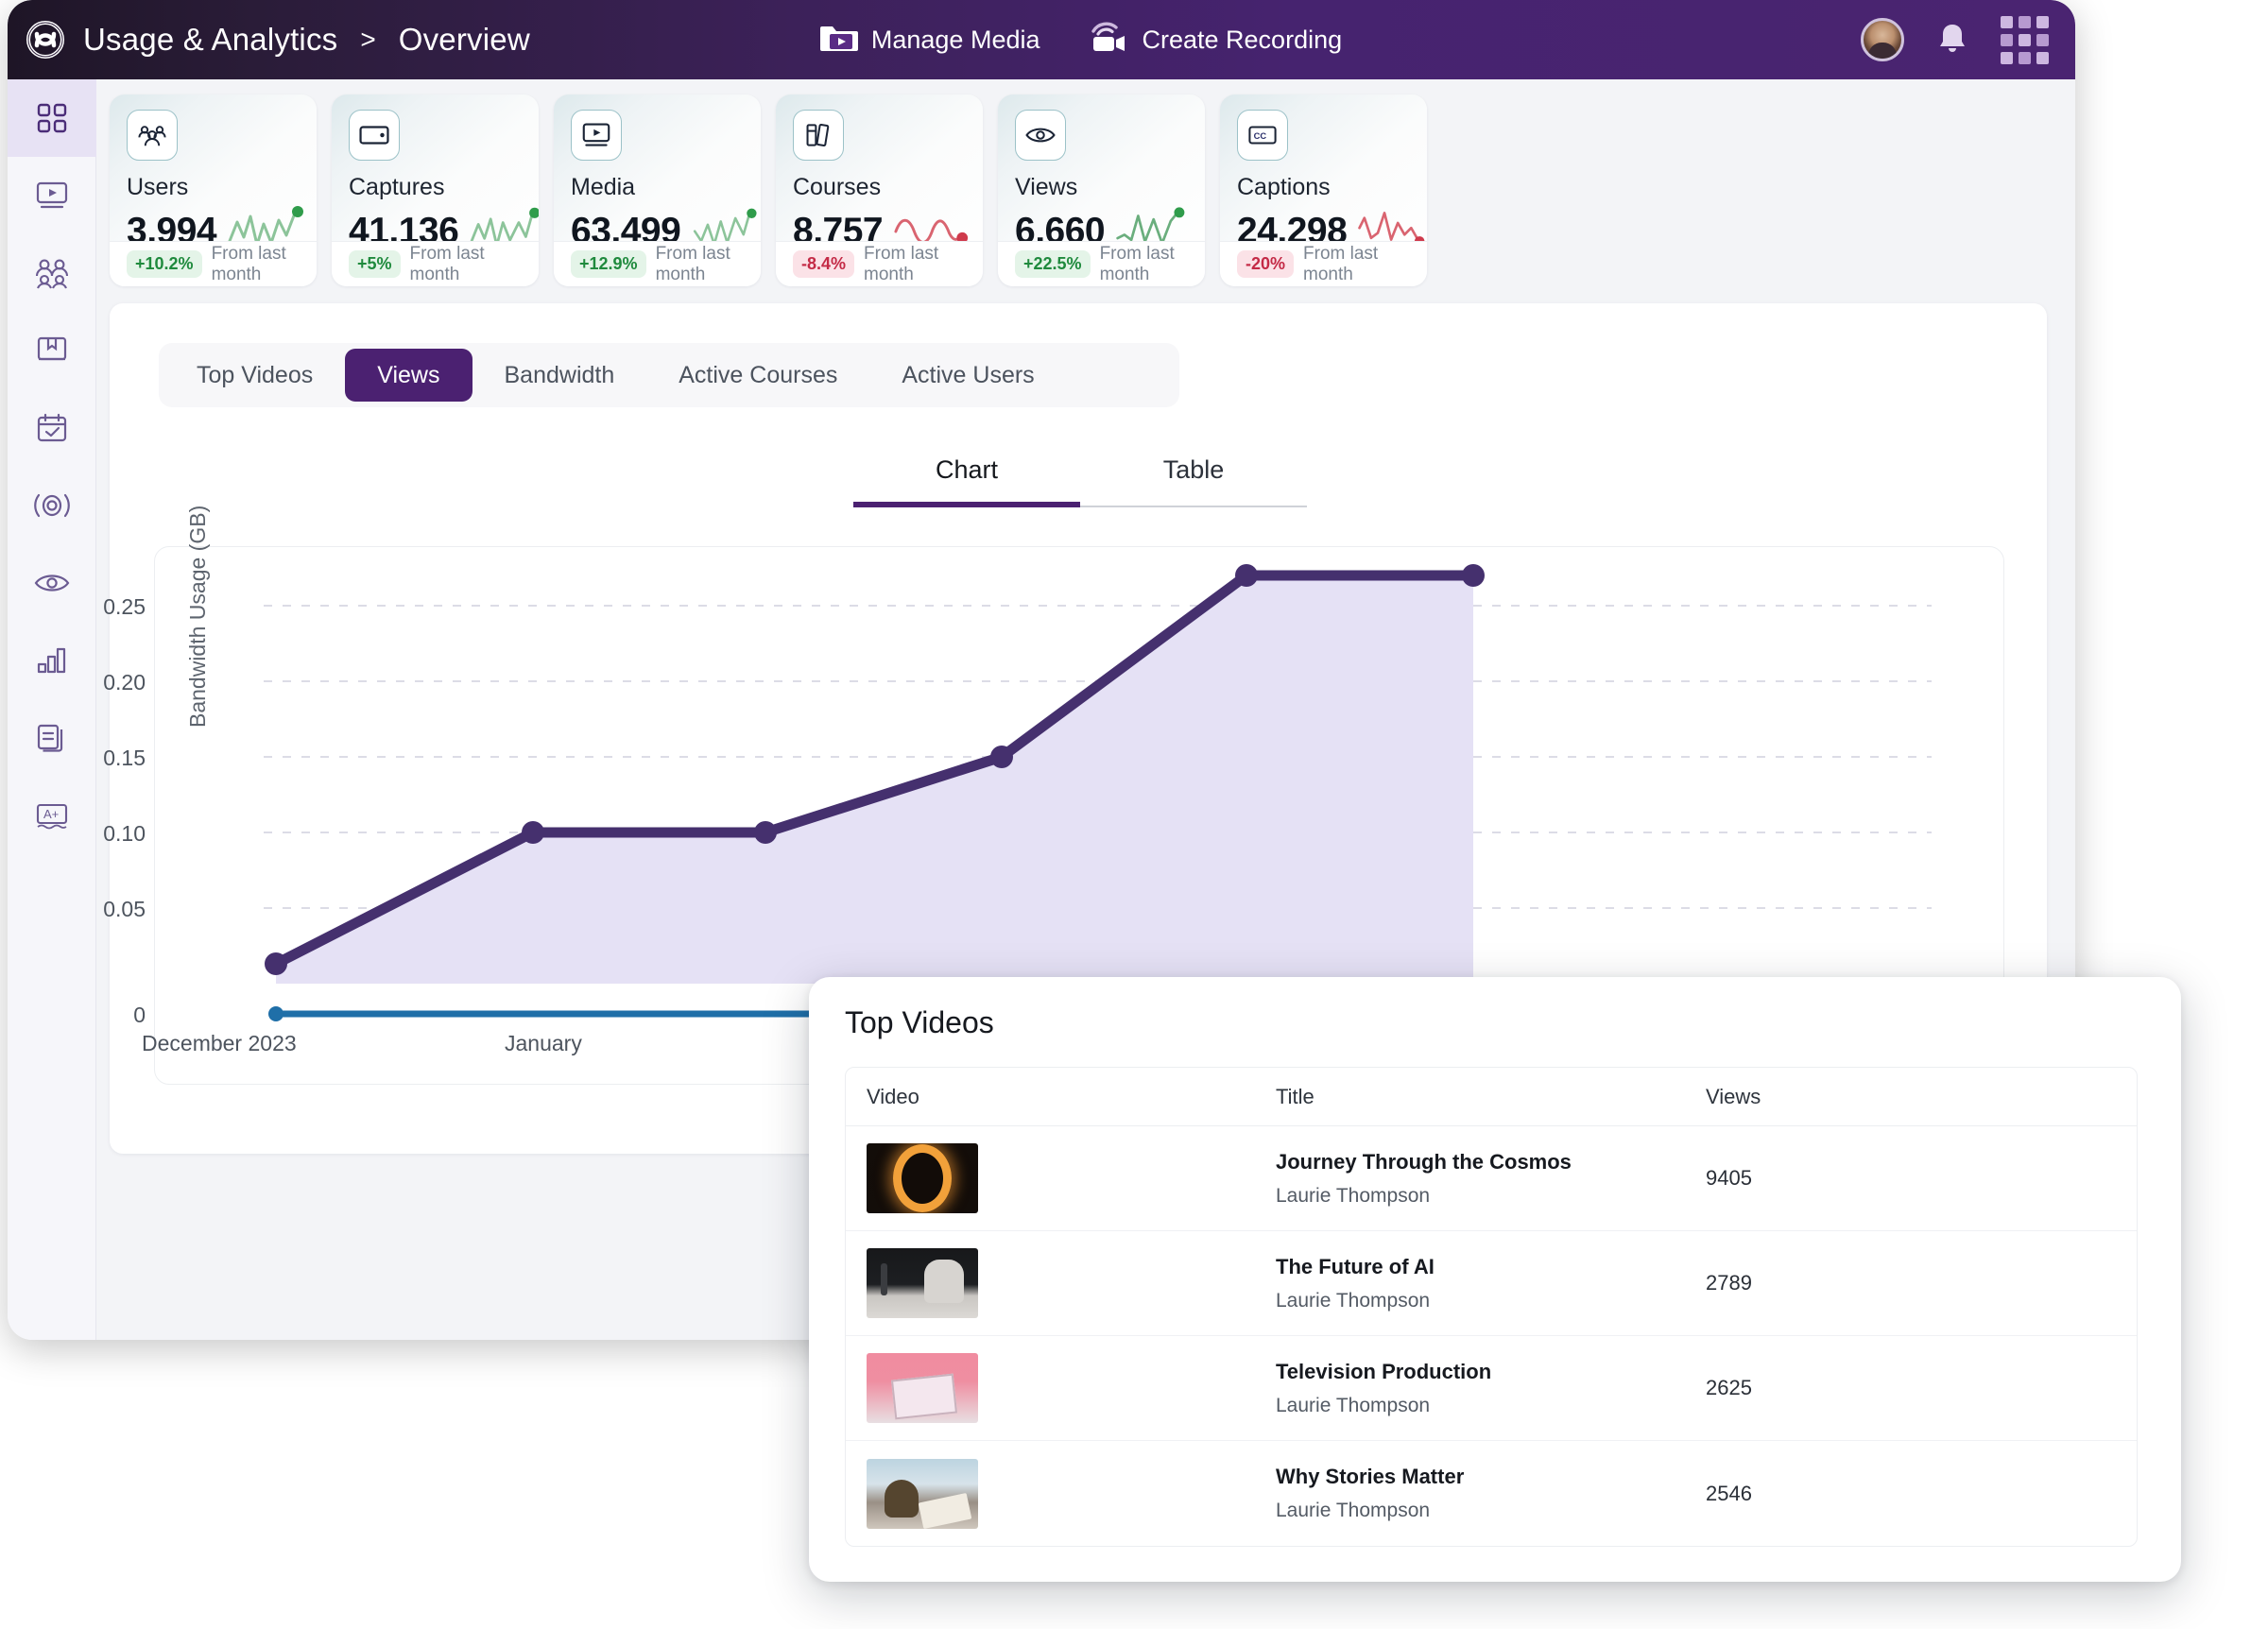 This screenshot has width=2268, height=1629. I want to click on stat-change-badge: +5%, so click(375, 264).